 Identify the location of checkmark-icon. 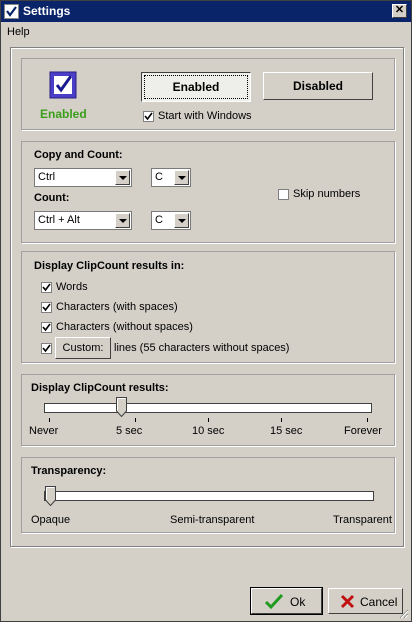
(274, 603).